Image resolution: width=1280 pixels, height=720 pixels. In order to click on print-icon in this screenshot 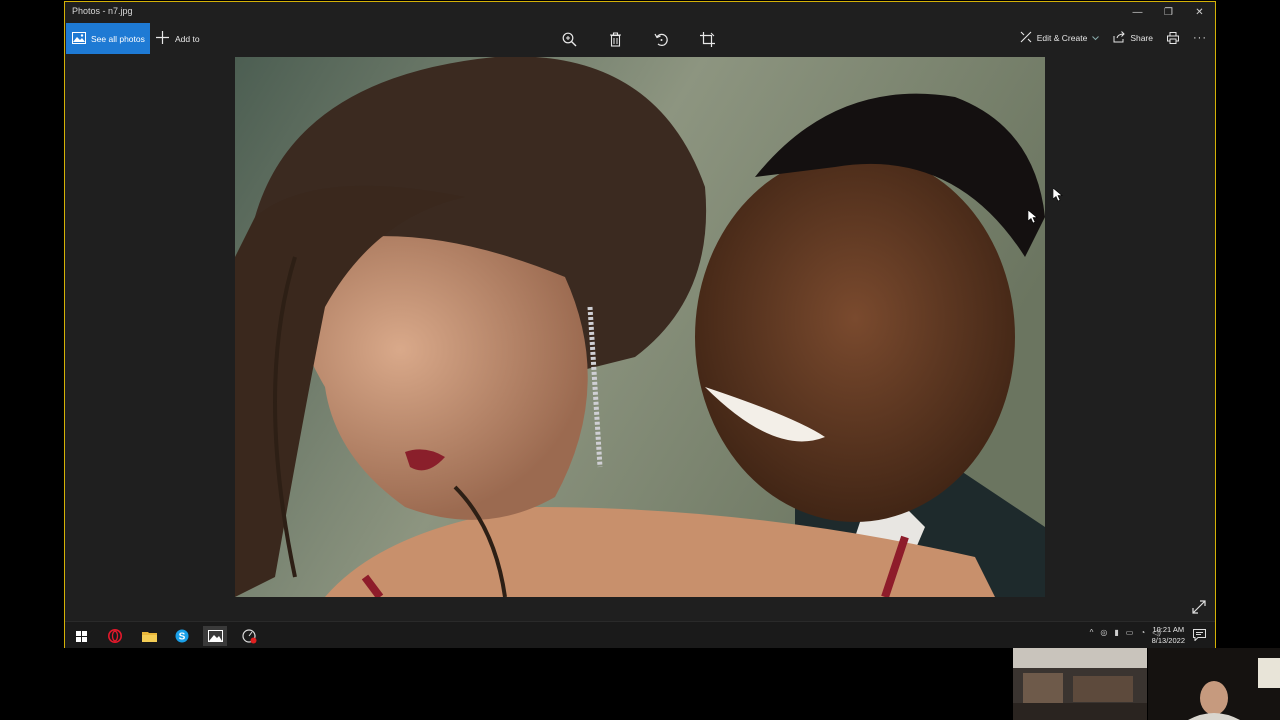, I will do `click(1173, 38)`.